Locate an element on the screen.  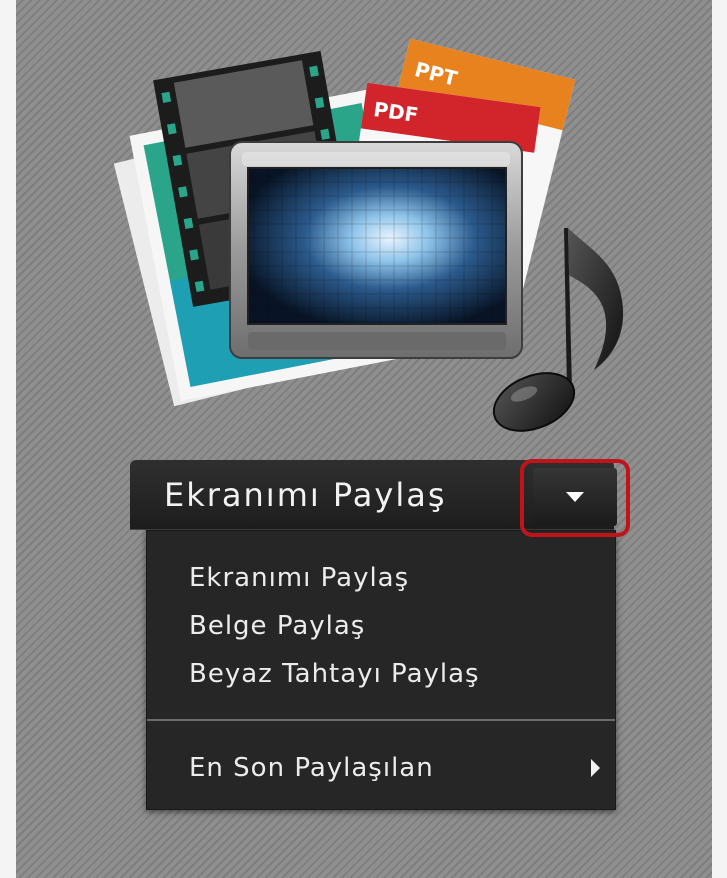
submenu-arrow-icon is located at coordinates (595, 768).